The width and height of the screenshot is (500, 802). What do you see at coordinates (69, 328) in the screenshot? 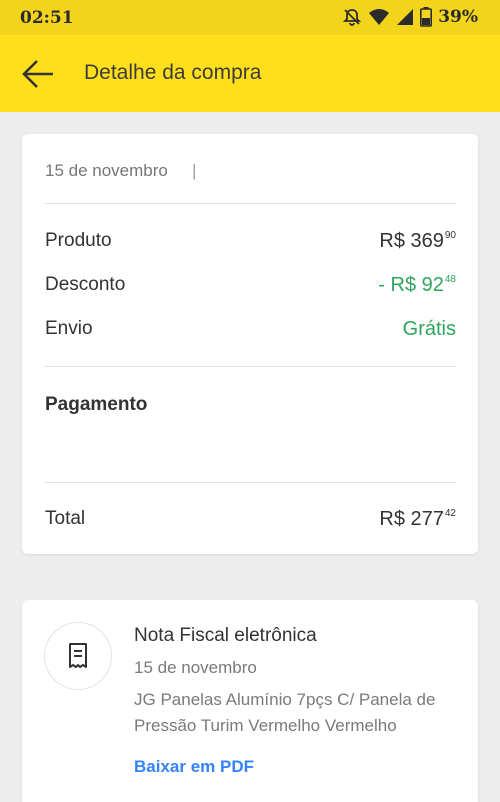
I see `shipping-label: Envio` at bounding box center [69, 328].